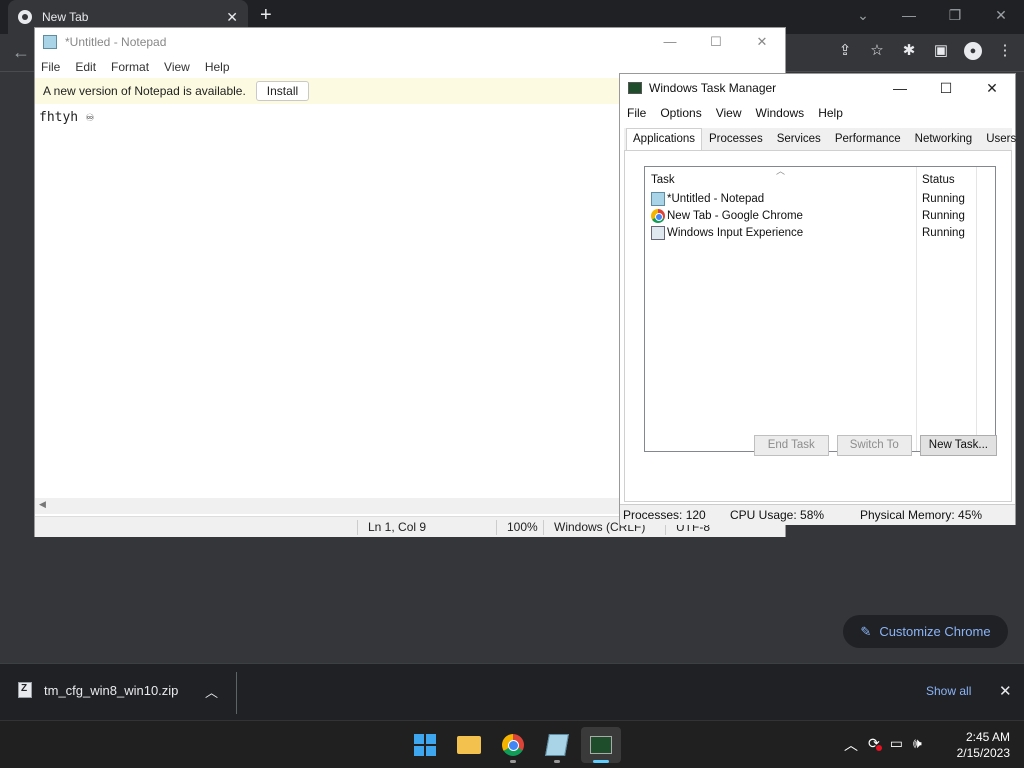 Image resolution: width=1024 pixels, height=768 pixels. I want to click on process-count: Processes: 120, so click(664, 515).